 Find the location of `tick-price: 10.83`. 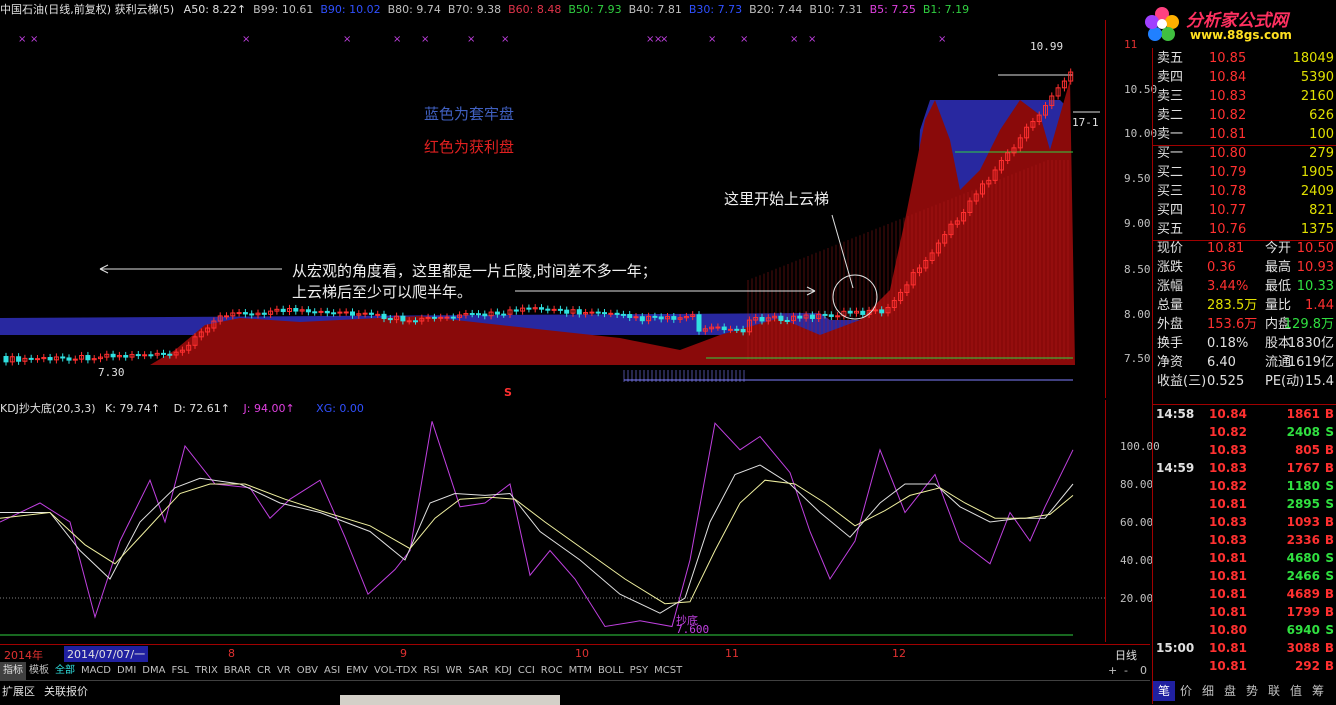

tick-price: 10.83 is located at coordinates (1228, 450).